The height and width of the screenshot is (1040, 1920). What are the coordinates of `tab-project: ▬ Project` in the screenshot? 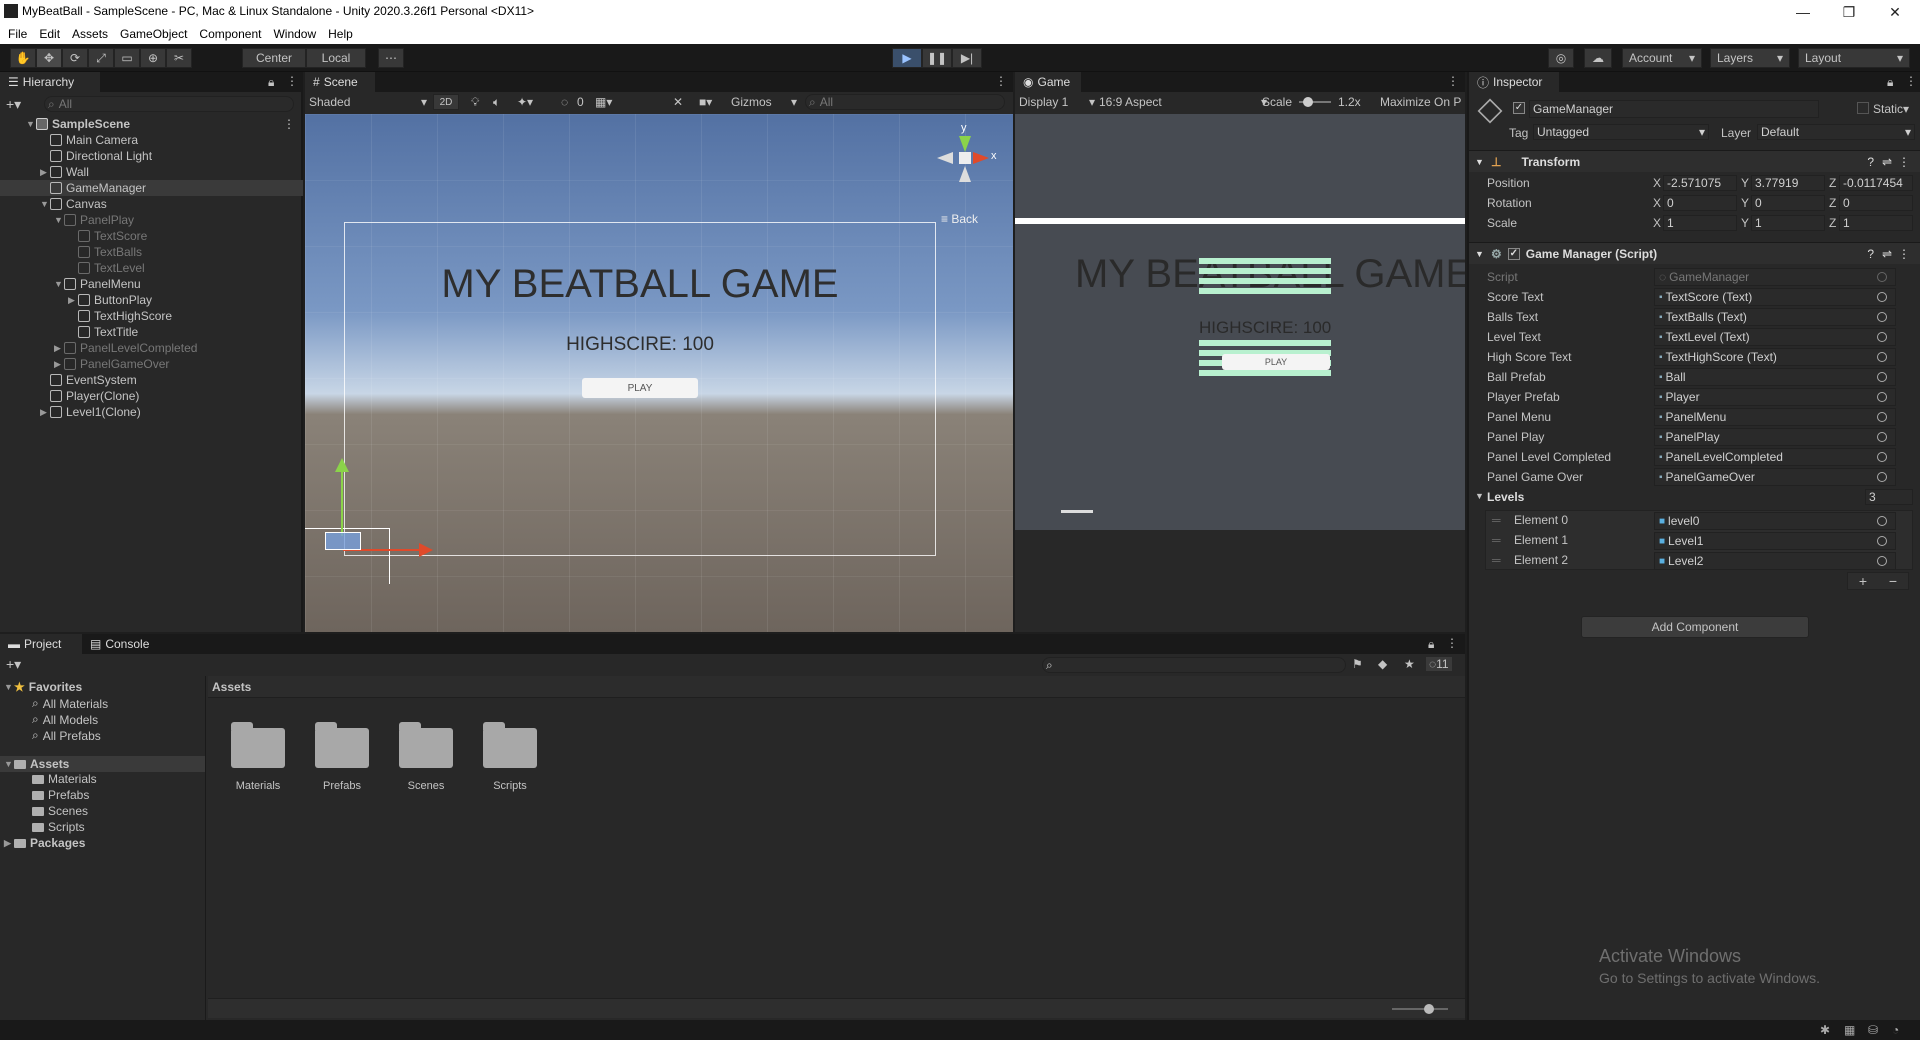 It's located at (41, 644).